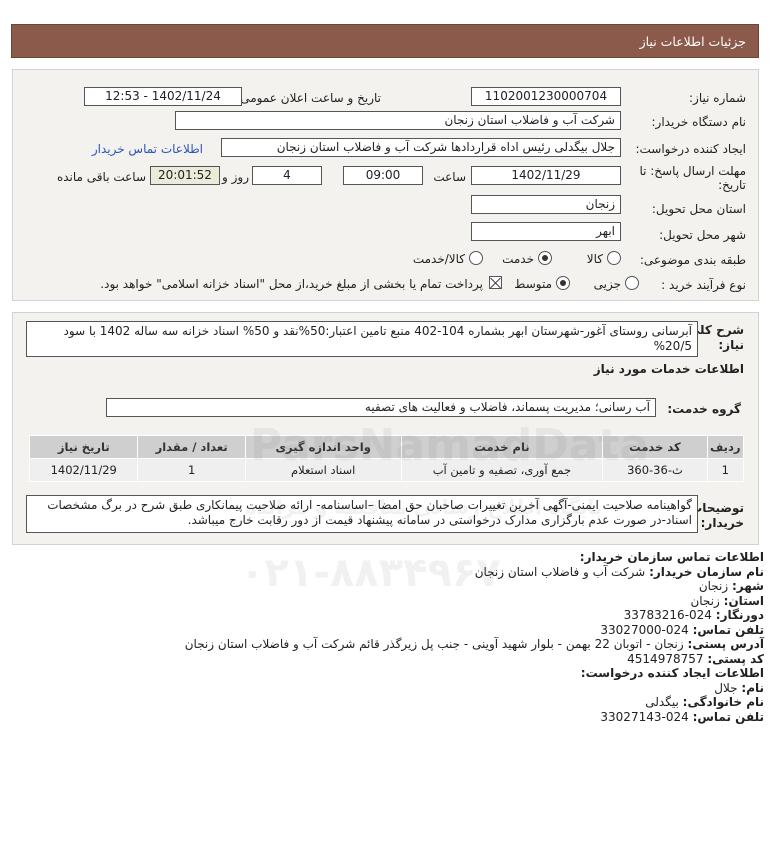 The height and width of the screenshot is (845, 770). What do you see at coordinates (502, 447) in the screenshot?
I see `col-name-header: نام خدمت` at bounding box center [502, 447].